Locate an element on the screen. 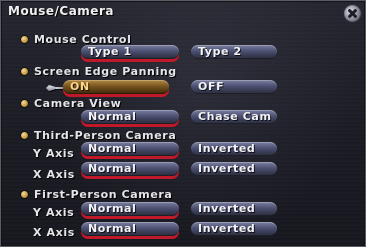 This screenshot has height=247, width=366. section-label: First-Person Camera is located at coordinates (103, 194).